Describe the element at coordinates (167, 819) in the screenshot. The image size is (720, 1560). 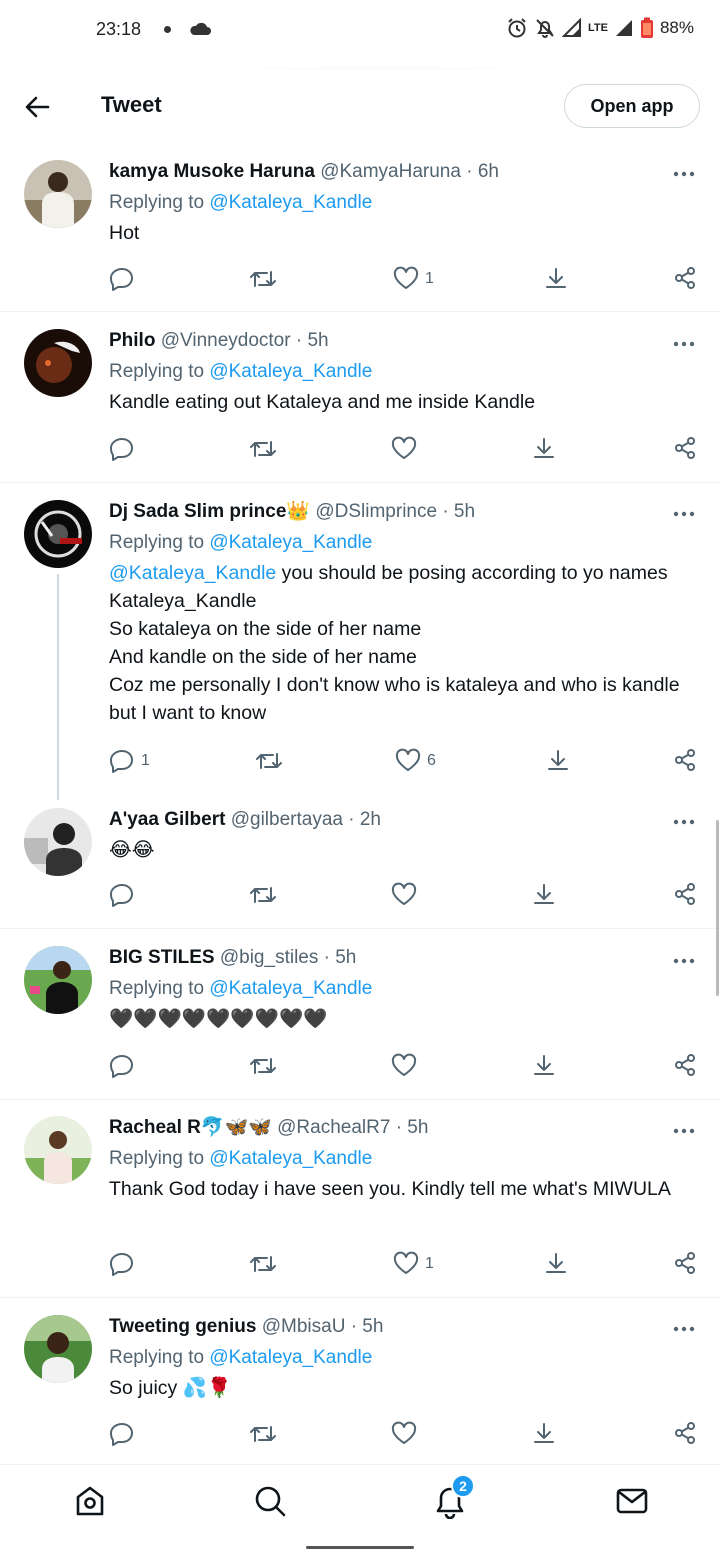
I see `author-name: A'yaa Gilbert` at that location.